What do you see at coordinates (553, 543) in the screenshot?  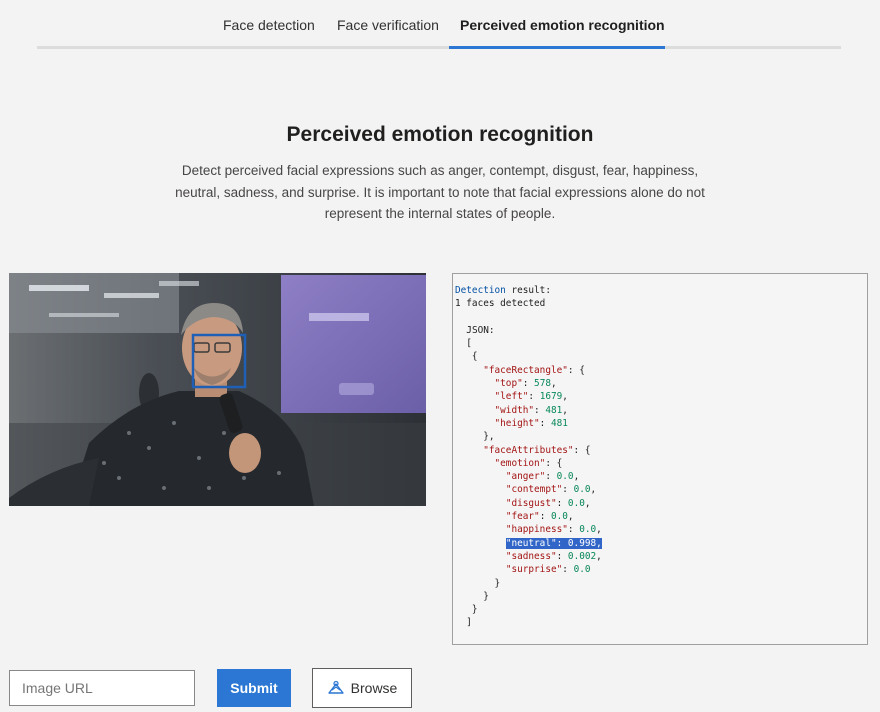 I see `highlighted-emotion-line: "neutral": 0.998,` at bounding box center [553, 543].